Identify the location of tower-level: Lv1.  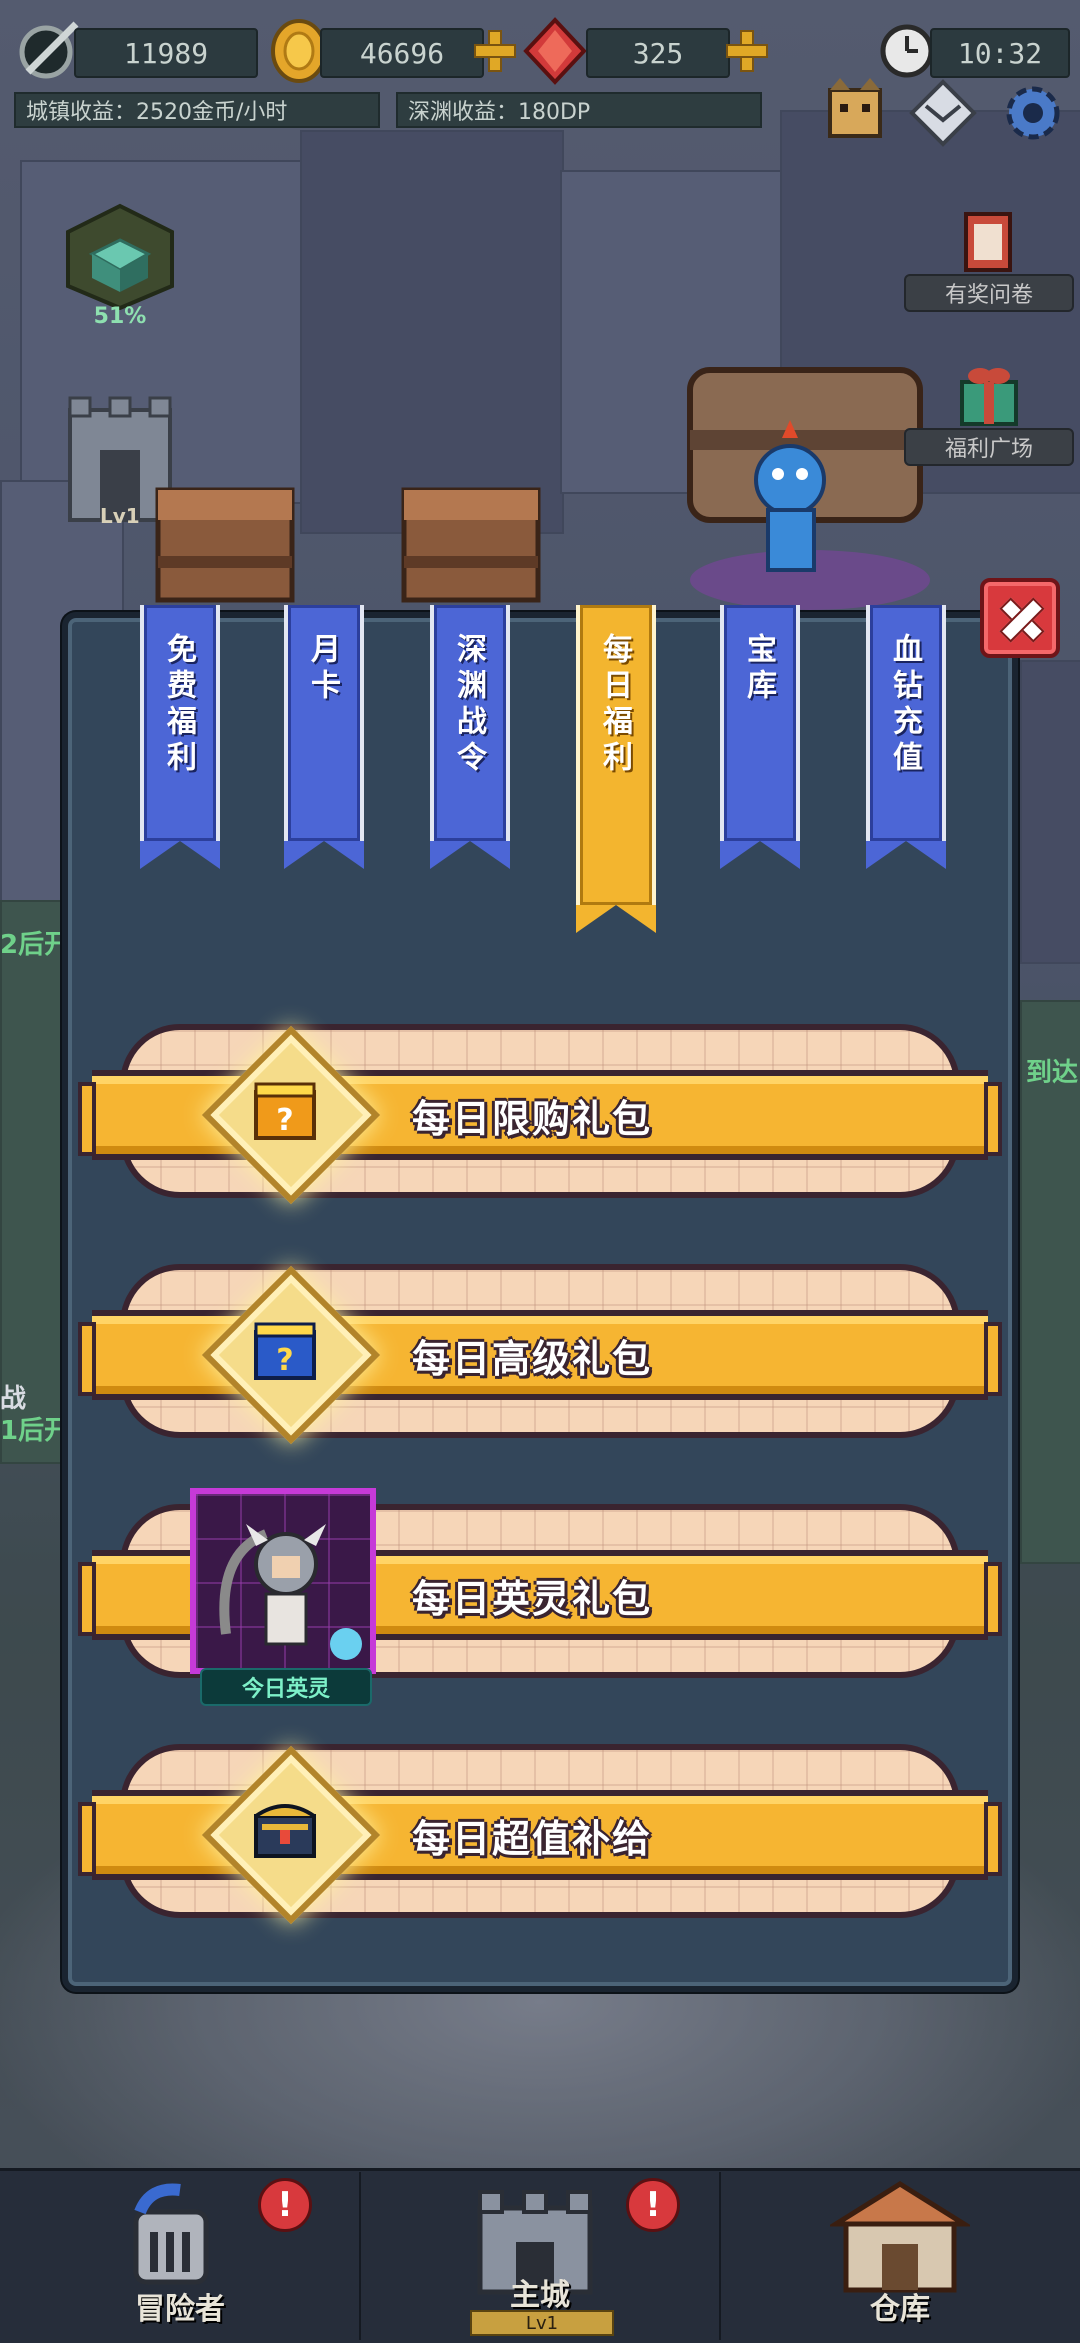
(120, 516).